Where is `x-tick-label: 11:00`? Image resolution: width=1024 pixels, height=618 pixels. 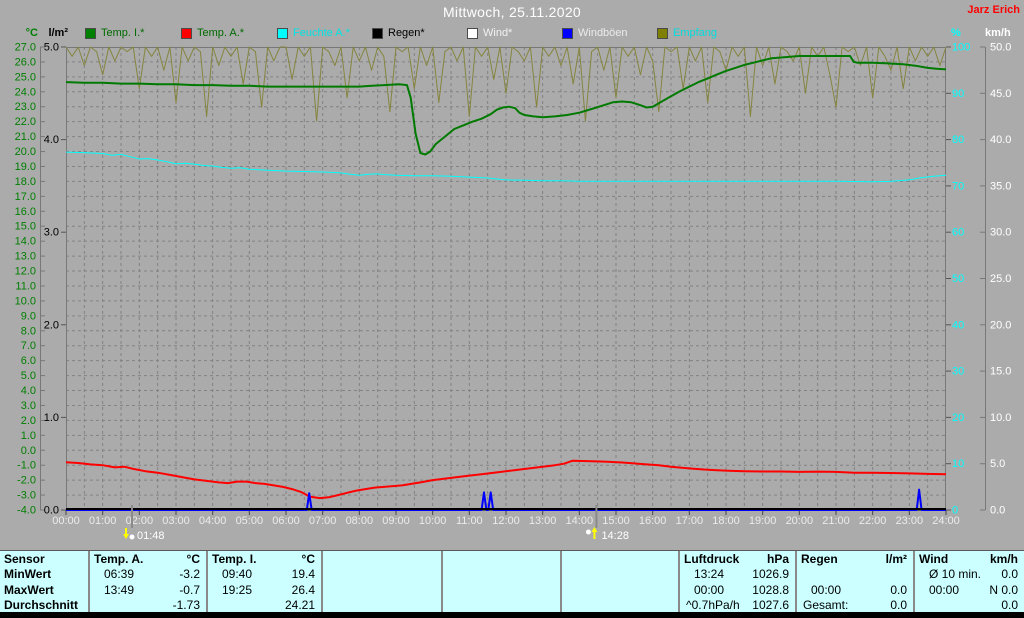 x-tick-label: 11:00 is located at coordinates (469, 521).